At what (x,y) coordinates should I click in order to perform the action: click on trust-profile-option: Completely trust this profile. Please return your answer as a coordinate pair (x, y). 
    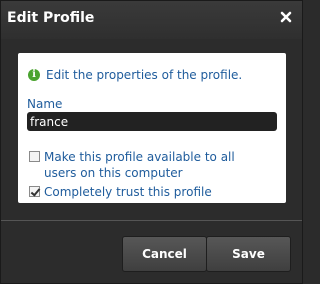
    Looking at the image, I should click on (120, 192).